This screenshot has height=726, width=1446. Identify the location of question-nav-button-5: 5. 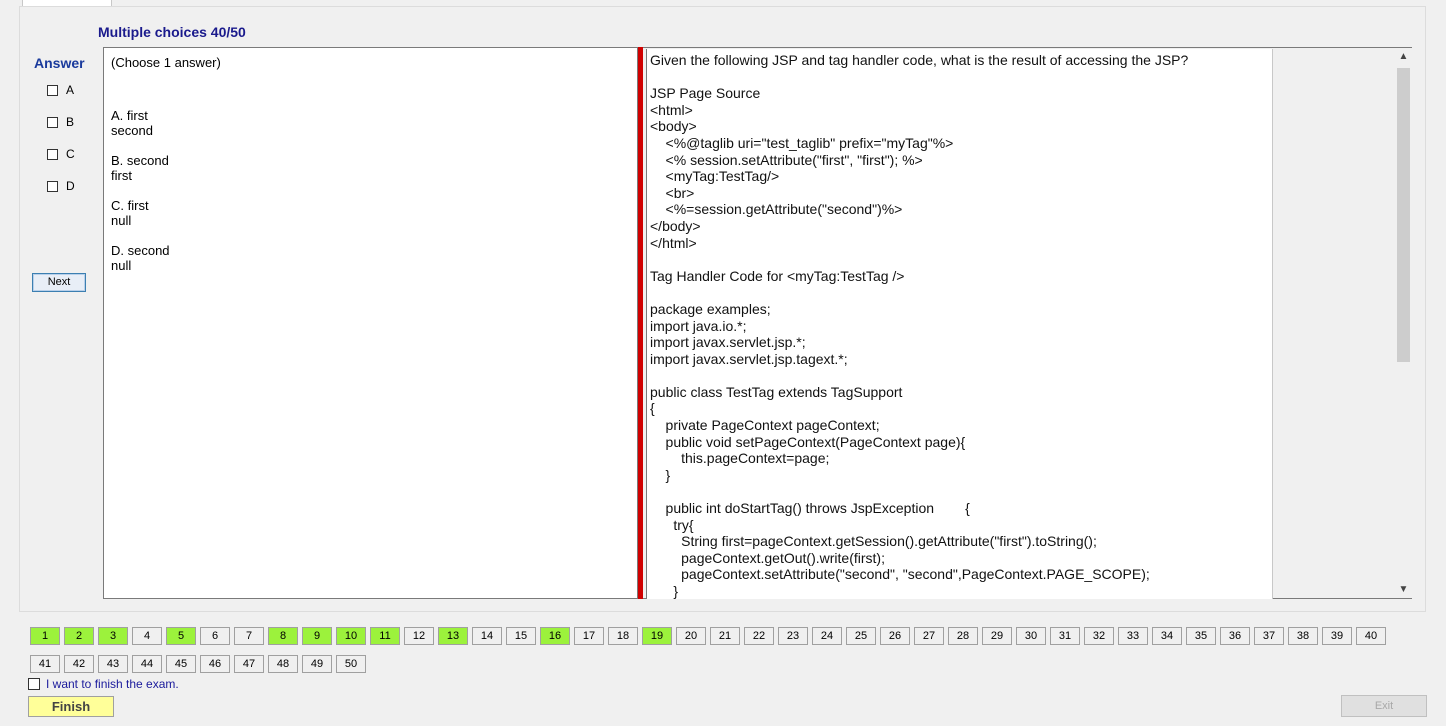
(181, 636).